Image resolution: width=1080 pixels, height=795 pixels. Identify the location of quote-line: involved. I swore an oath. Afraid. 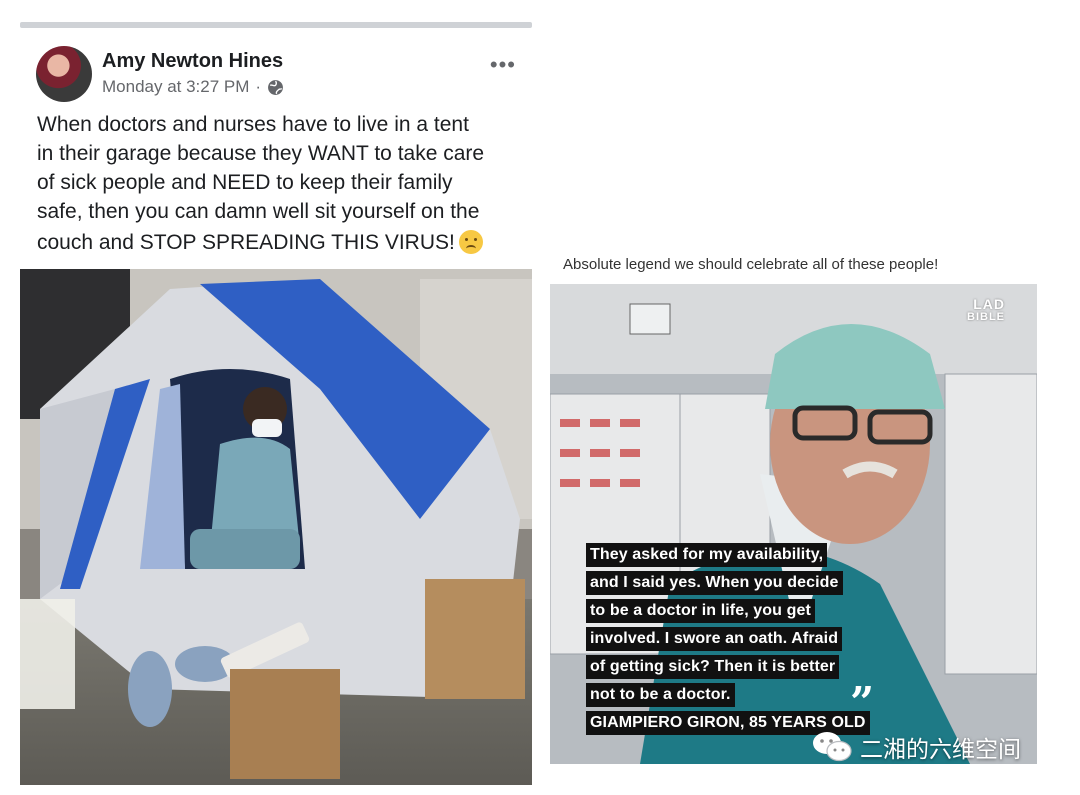
(714, 639).